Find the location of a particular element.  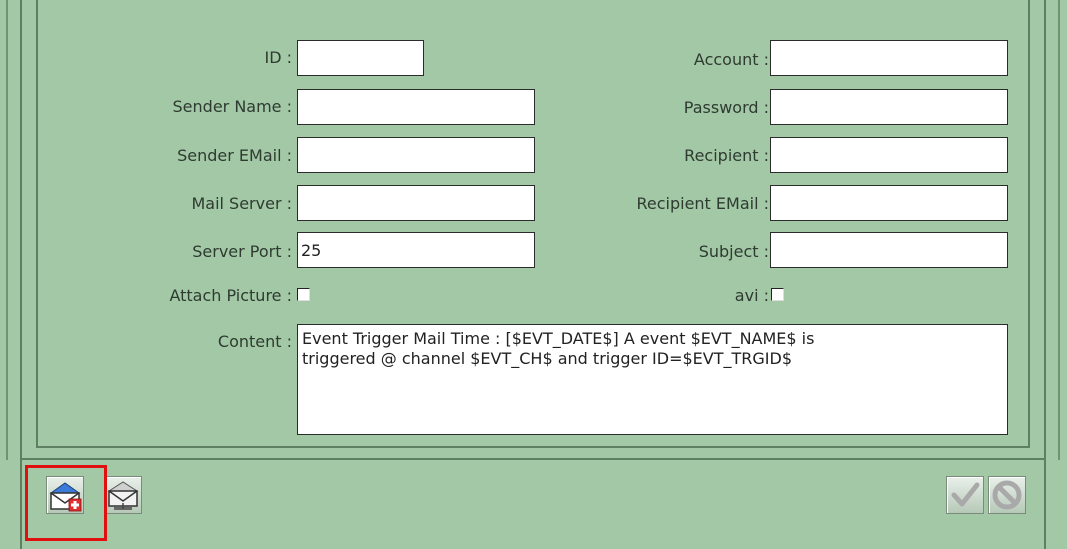

add-mail-button is located at coordinates (65, 495).